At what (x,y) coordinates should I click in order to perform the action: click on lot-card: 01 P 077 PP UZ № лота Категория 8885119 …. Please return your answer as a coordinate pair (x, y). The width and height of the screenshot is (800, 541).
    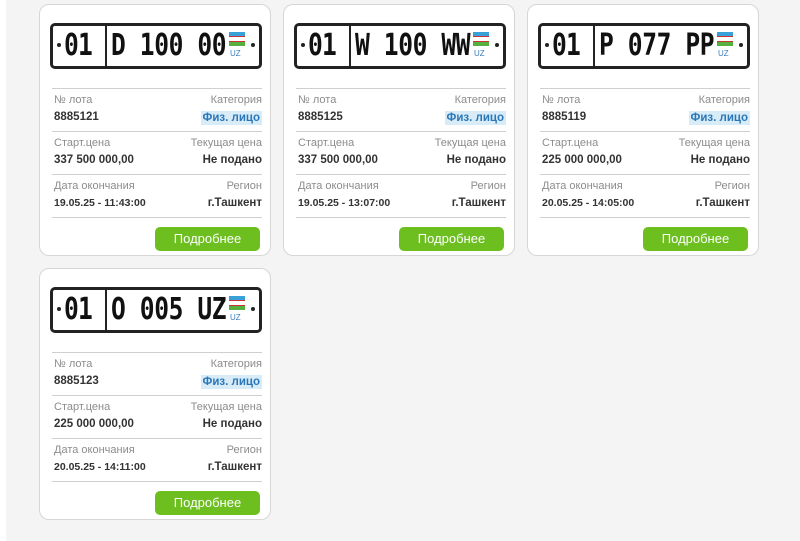
    Looking at the image, I should click on (643, 130).